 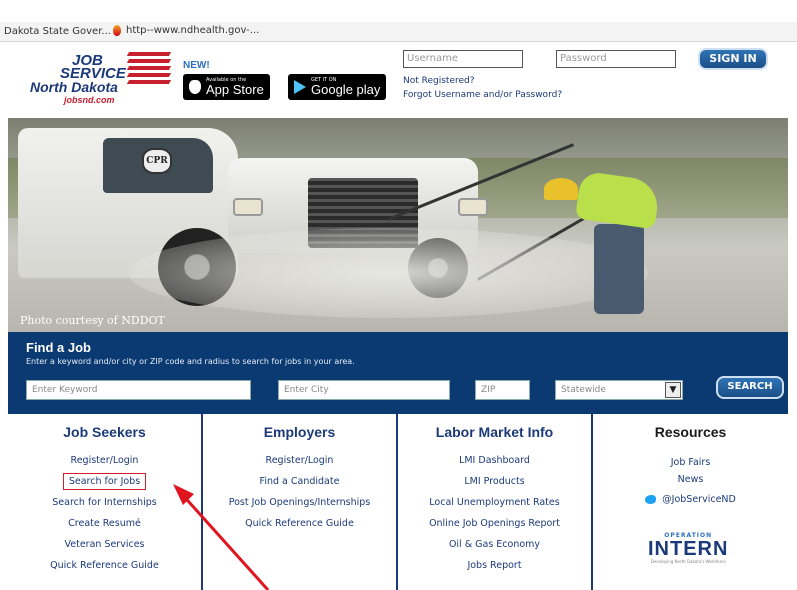 I want to click on forgot-credentials-link: Forgot Username and/or Password?, so click(x=482, y=95).